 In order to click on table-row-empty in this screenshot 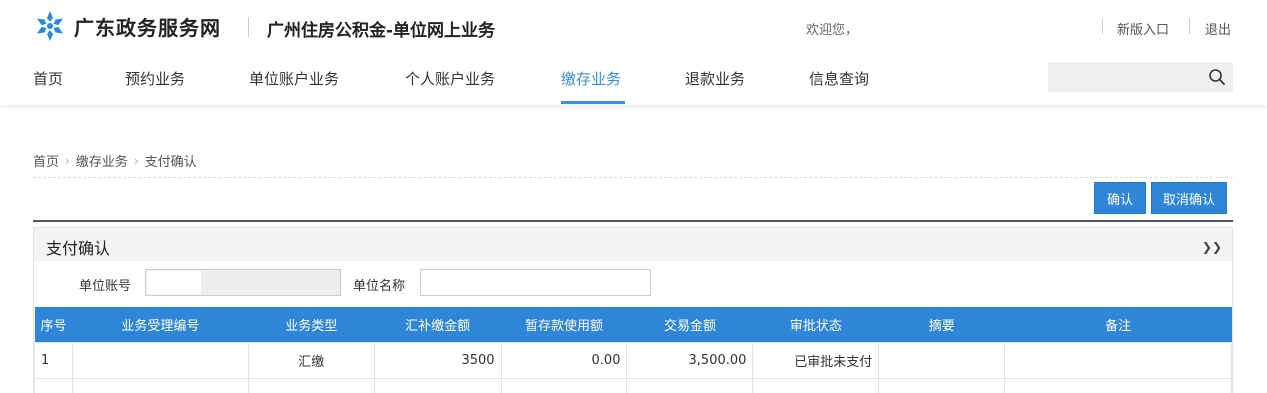, I will do `click(633, 385)`.